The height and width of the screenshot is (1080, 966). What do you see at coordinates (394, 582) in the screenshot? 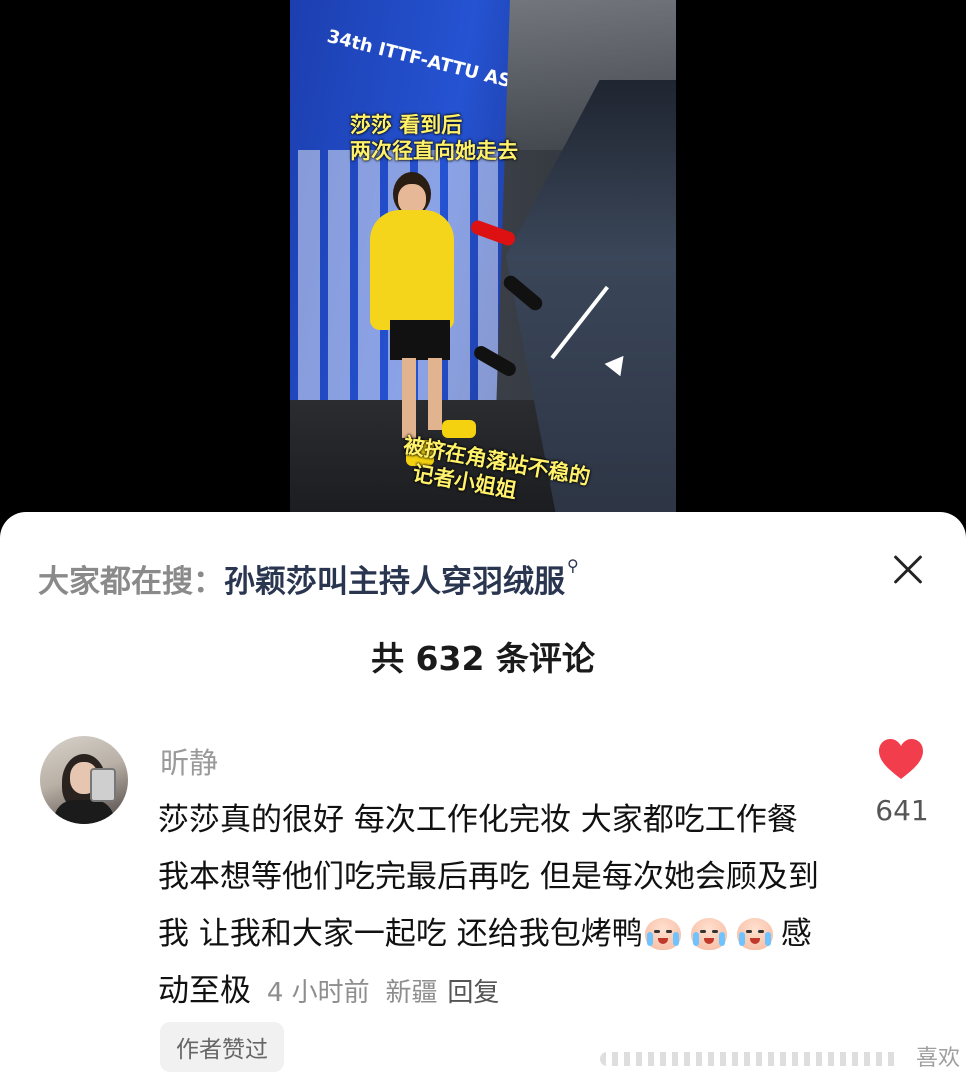
I see `trending-search-term: 孙颖莎叫主持人穿羽绒服` at bounding box center [394, 582].